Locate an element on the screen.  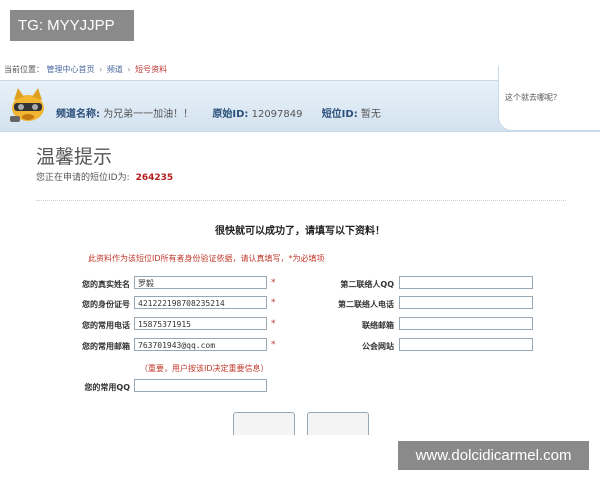
breadcrumb-prefix: 当前位置： is located at coordinates (24, 69).